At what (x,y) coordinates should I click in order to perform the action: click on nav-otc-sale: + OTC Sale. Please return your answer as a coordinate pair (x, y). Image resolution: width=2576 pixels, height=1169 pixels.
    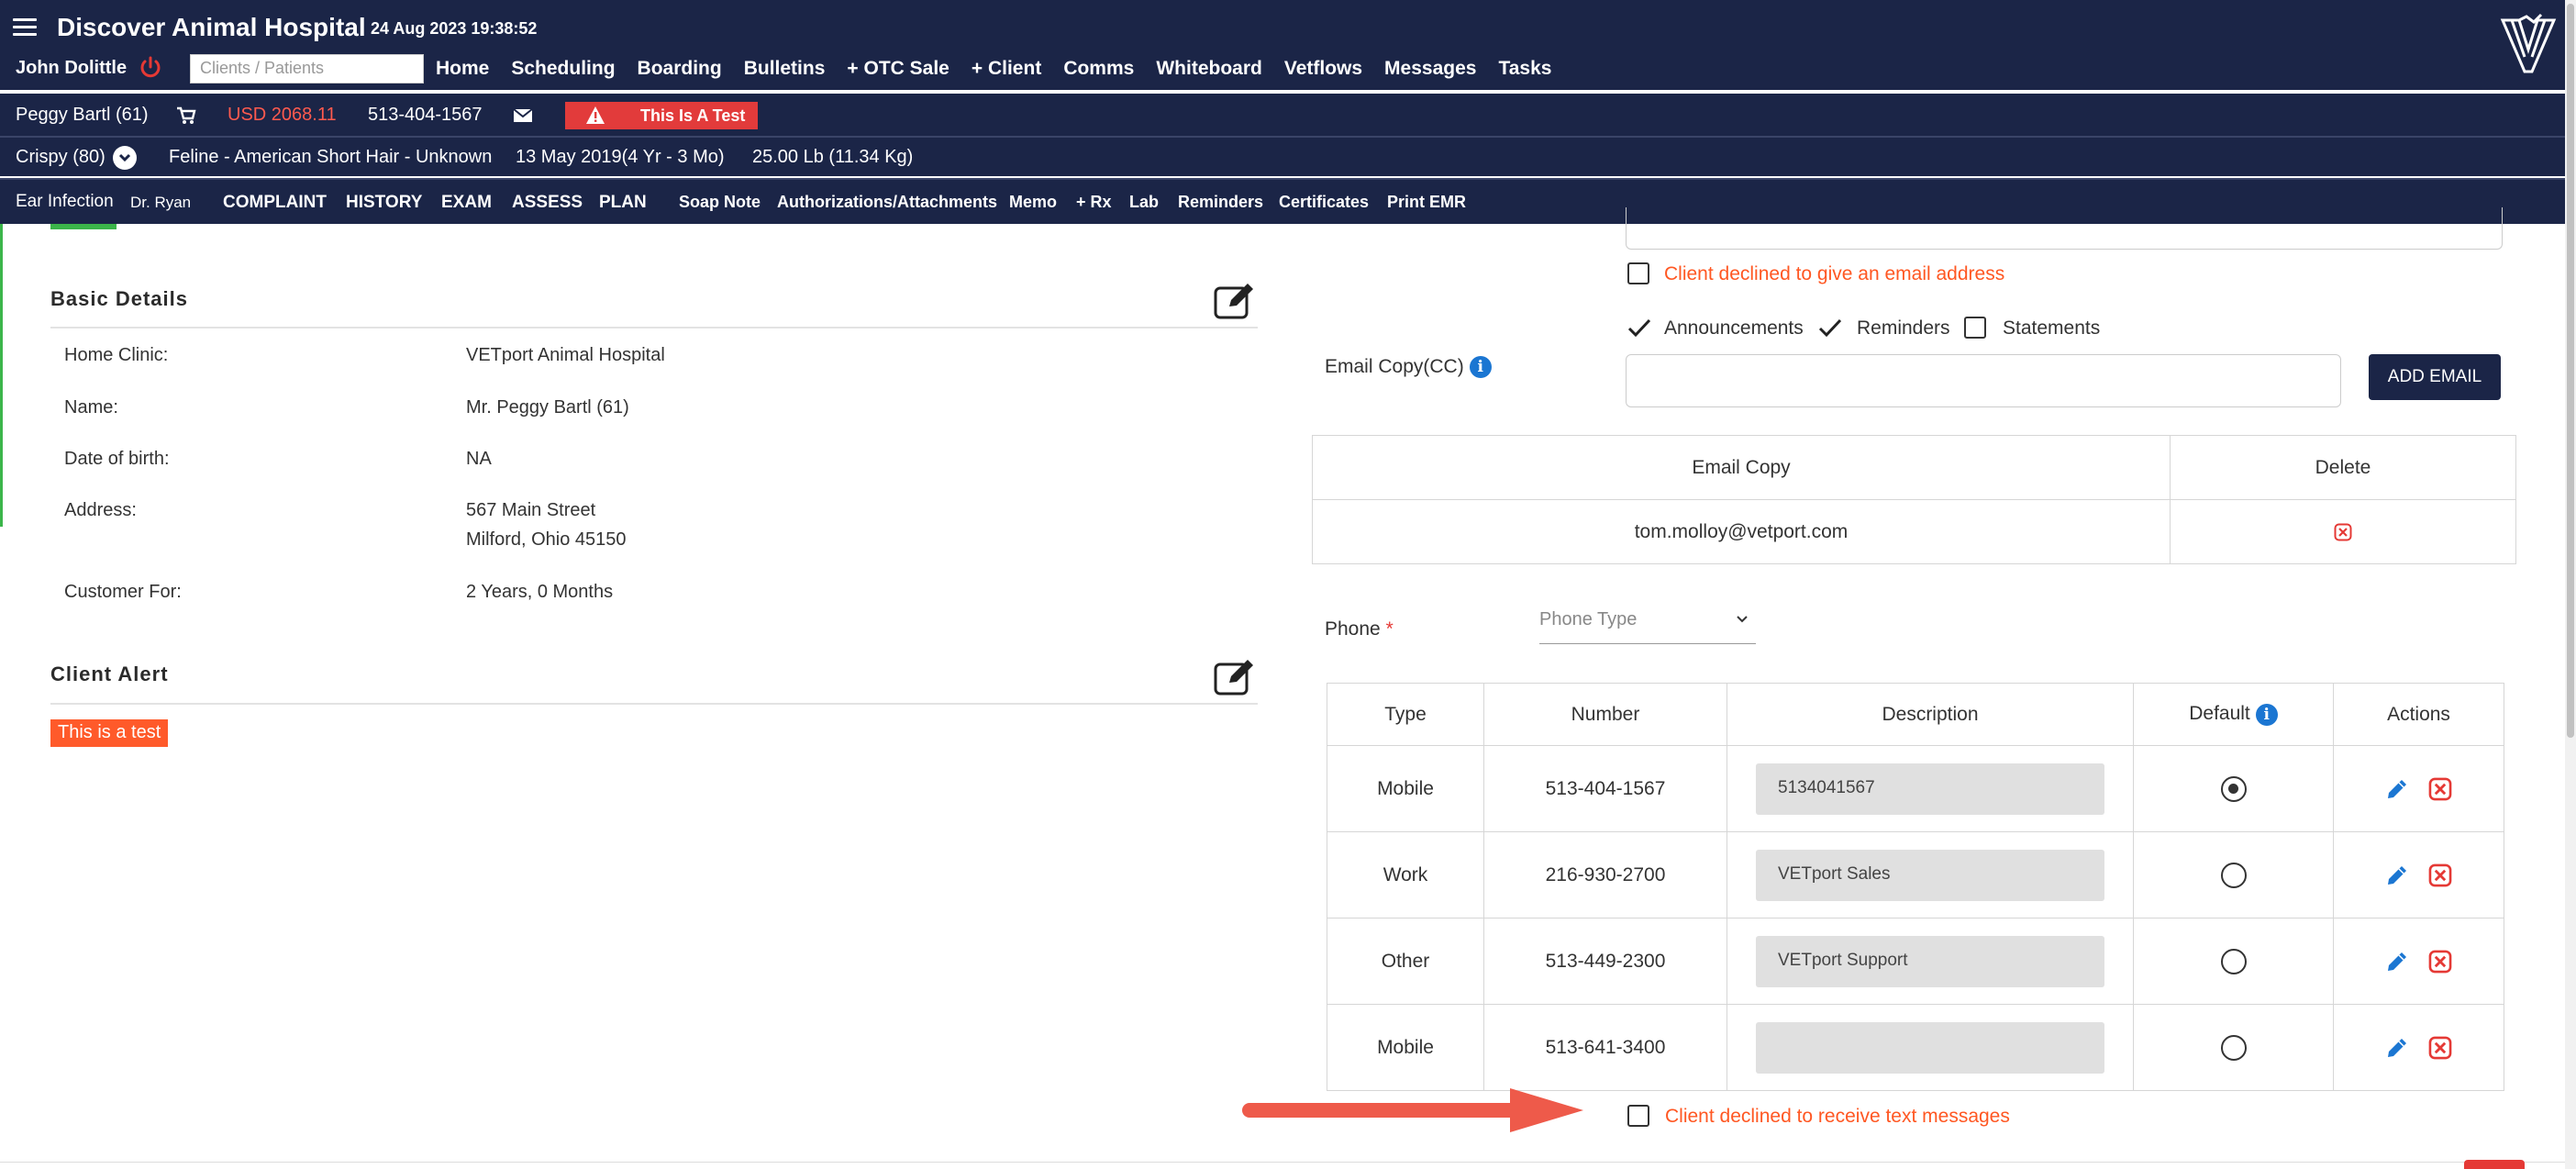
    Looking at the image, I should click on (898, 69).